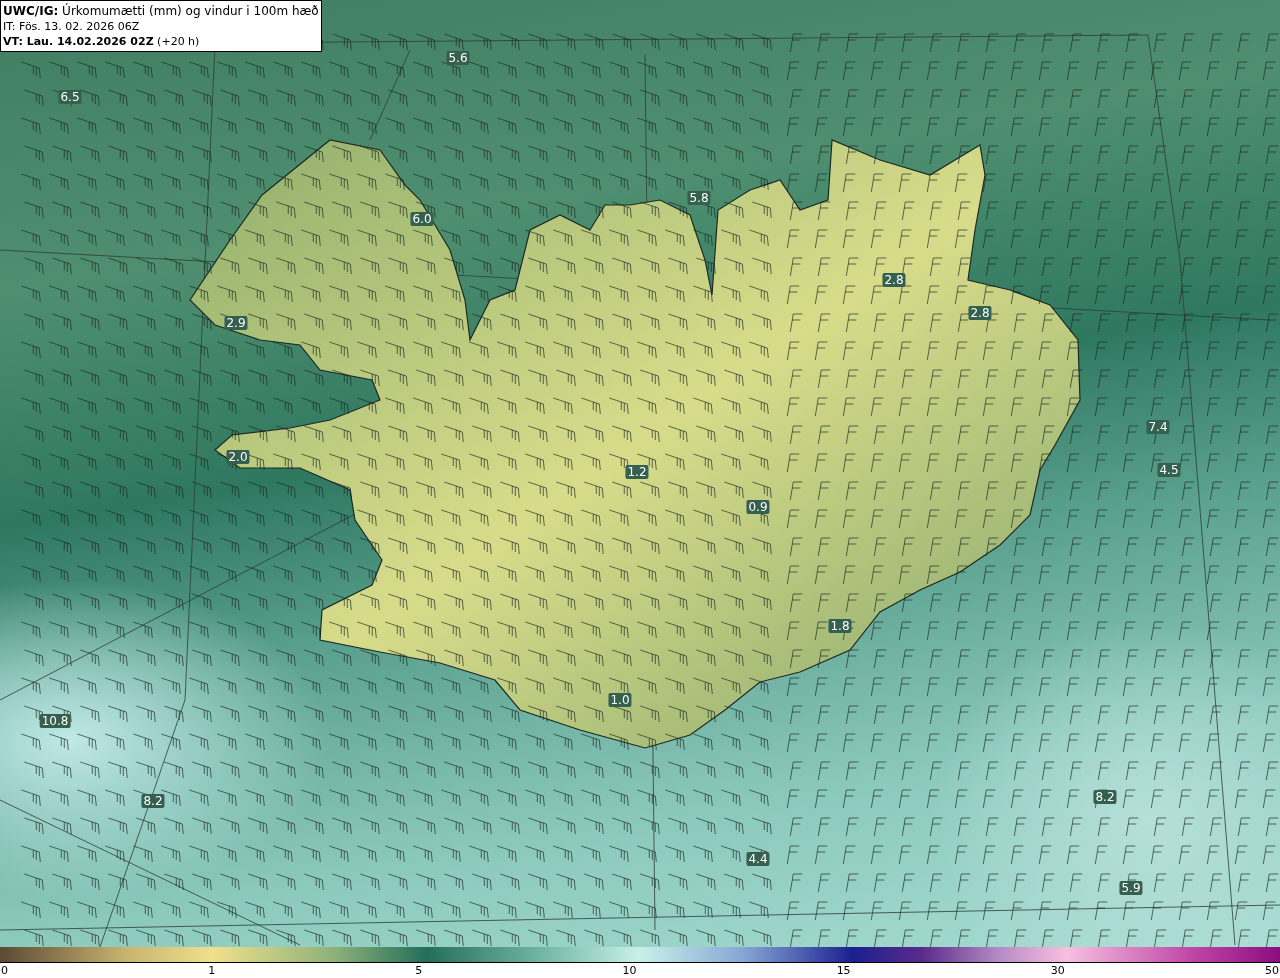  What do you see at coordinates (55, 721) in the screenshot?
I see `value-label: 10.8` at bounding box center [55, 721].